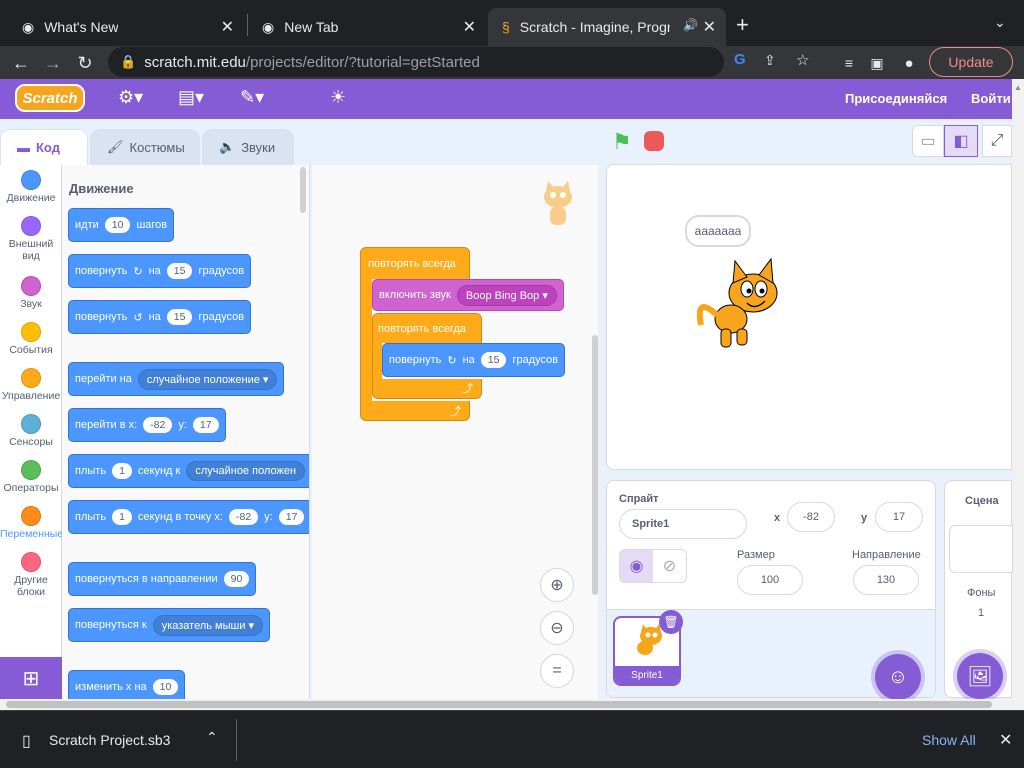  I want to click on google-icon: G, so click(740, 59).